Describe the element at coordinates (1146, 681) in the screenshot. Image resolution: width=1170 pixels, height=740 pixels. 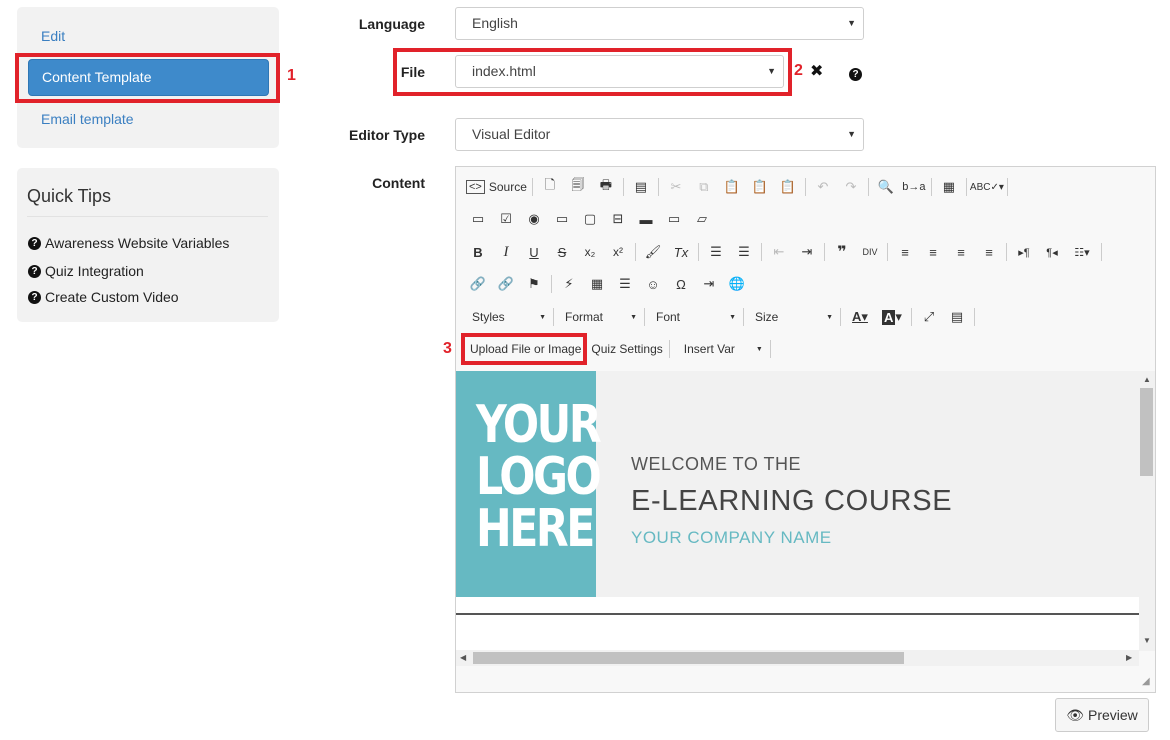
I see `resize-handle-icon: ◢` at that location.